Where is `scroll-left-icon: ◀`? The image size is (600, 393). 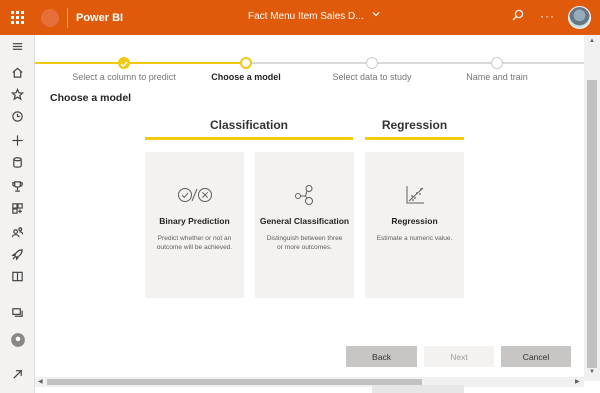 scroll-left-icon: ◀ is located at coordinates (40, 381).